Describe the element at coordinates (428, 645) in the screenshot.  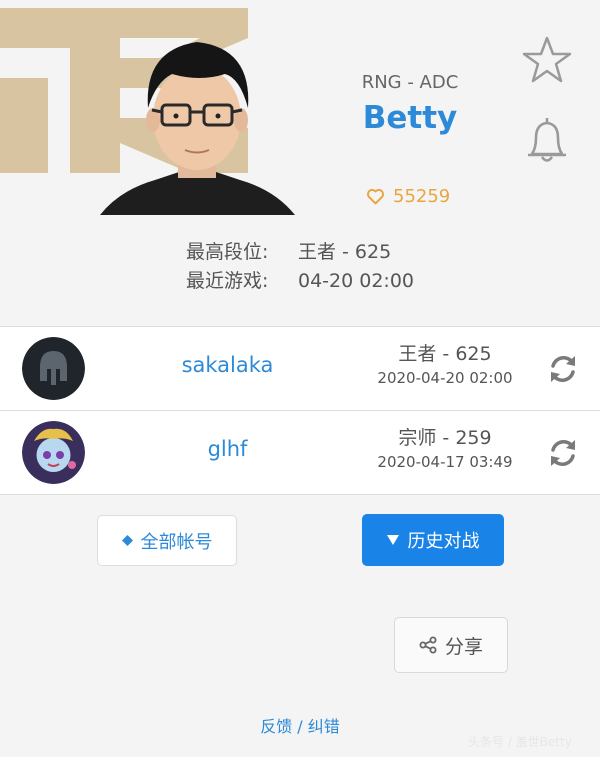
I see `share-icon` at that location.